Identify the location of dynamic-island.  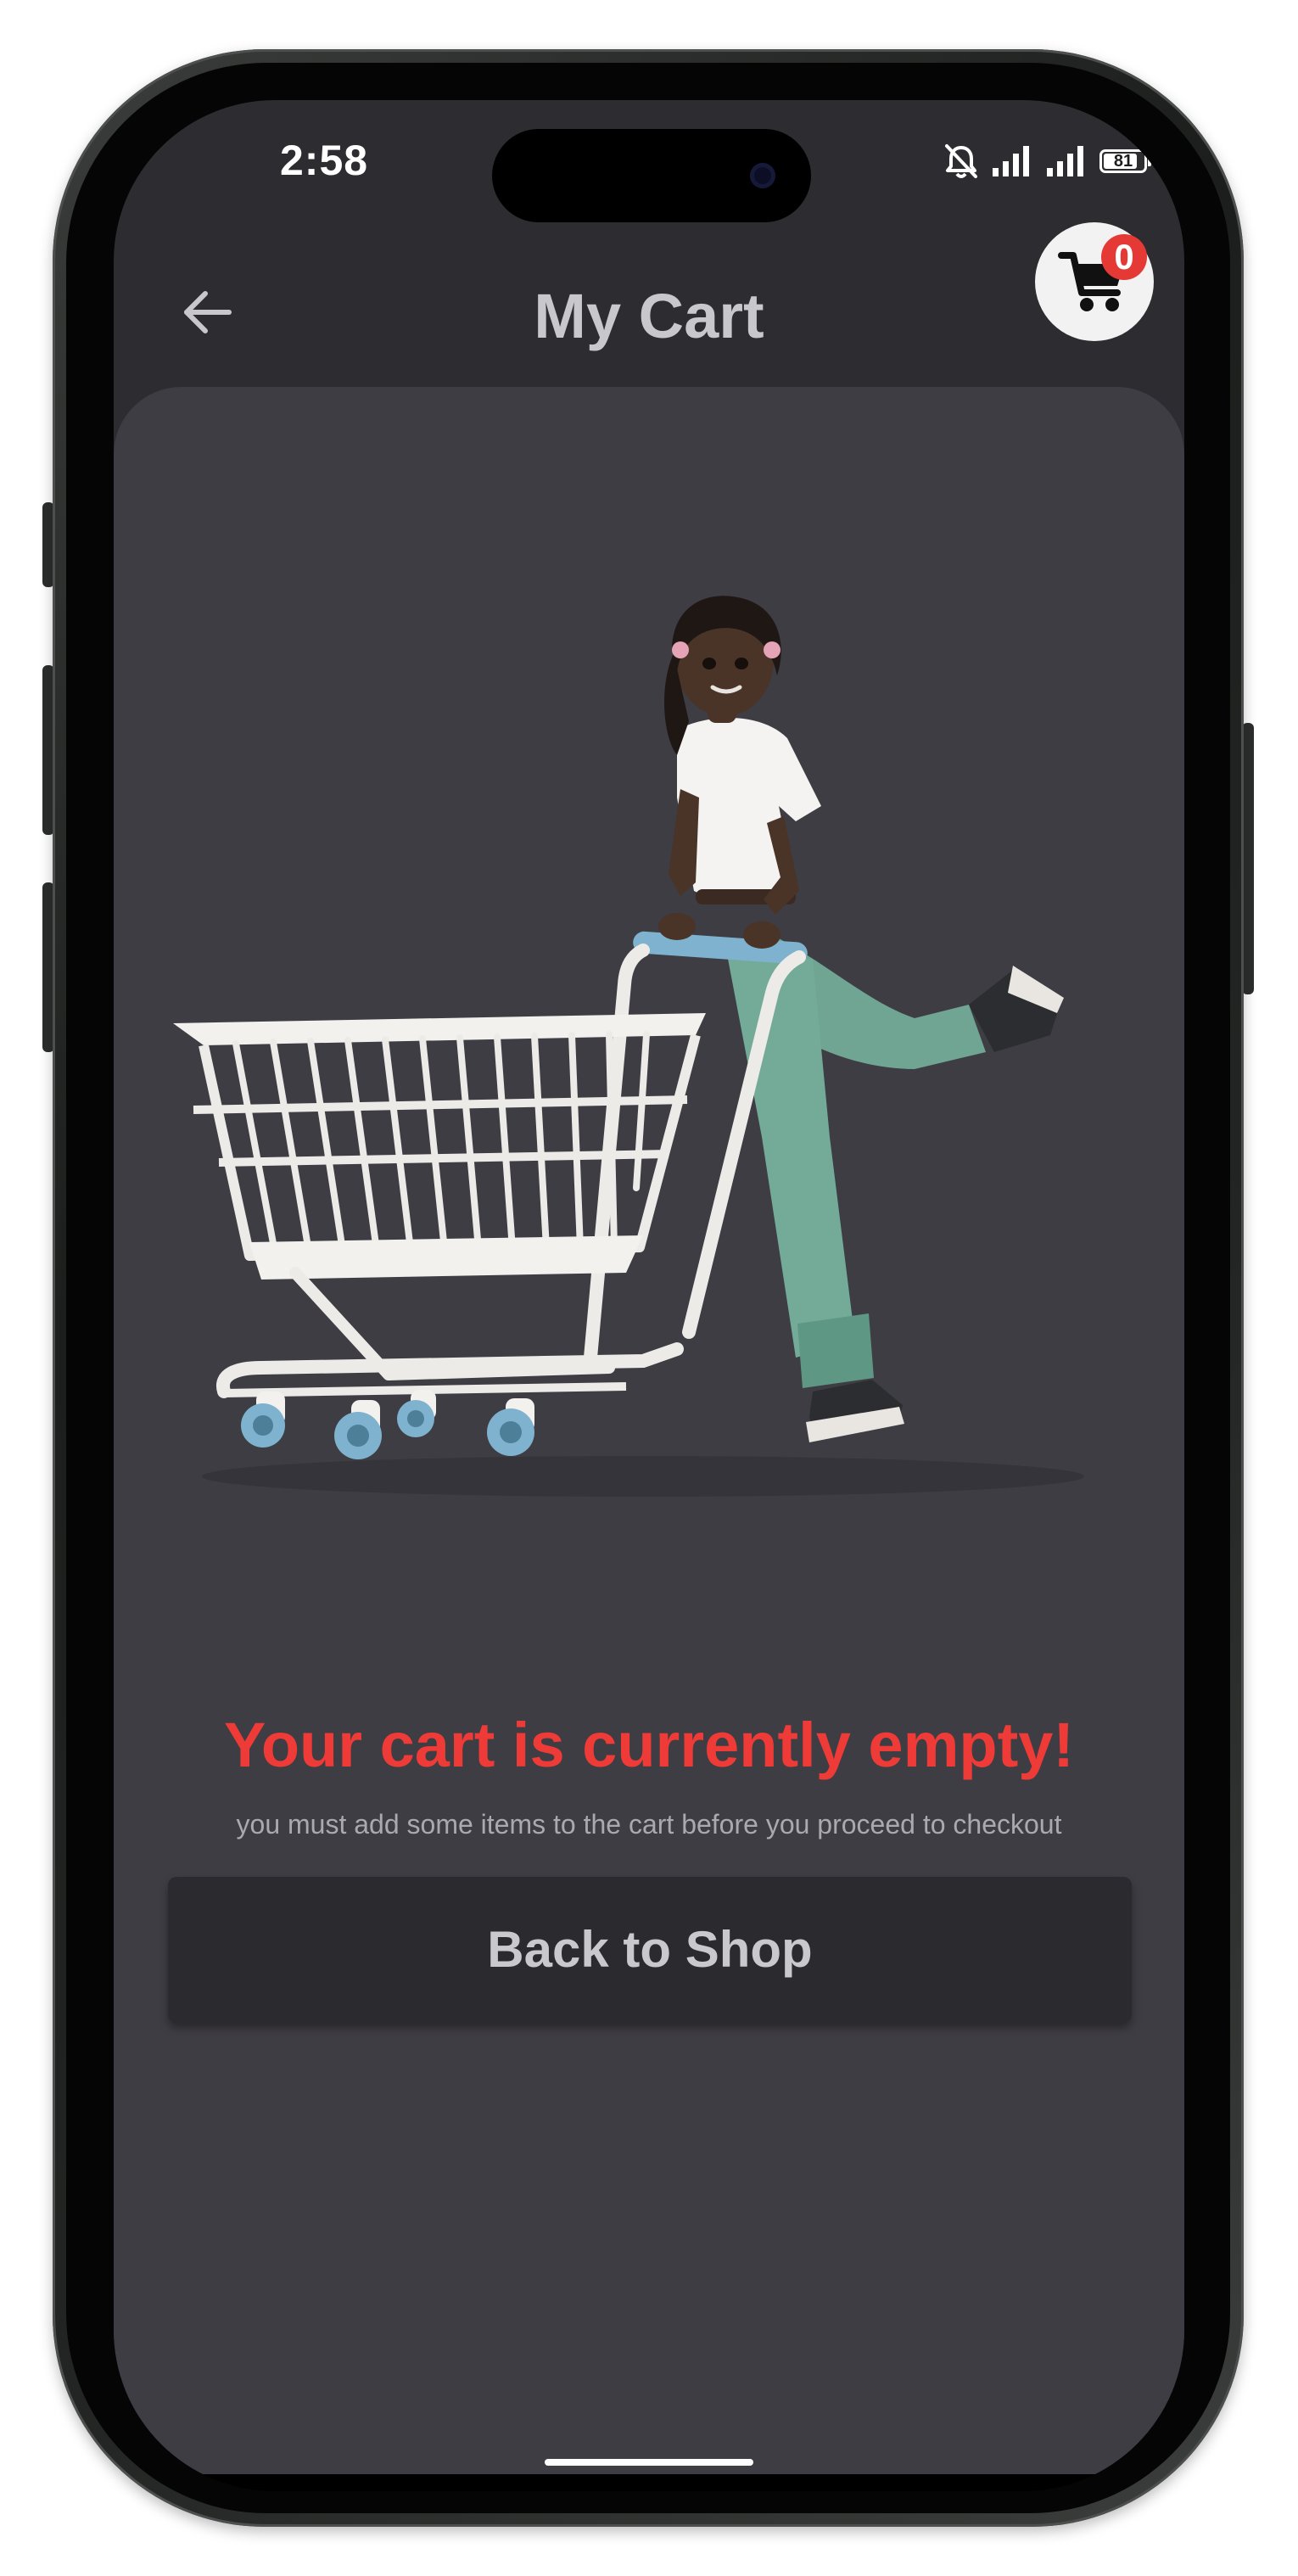
(651, 175).